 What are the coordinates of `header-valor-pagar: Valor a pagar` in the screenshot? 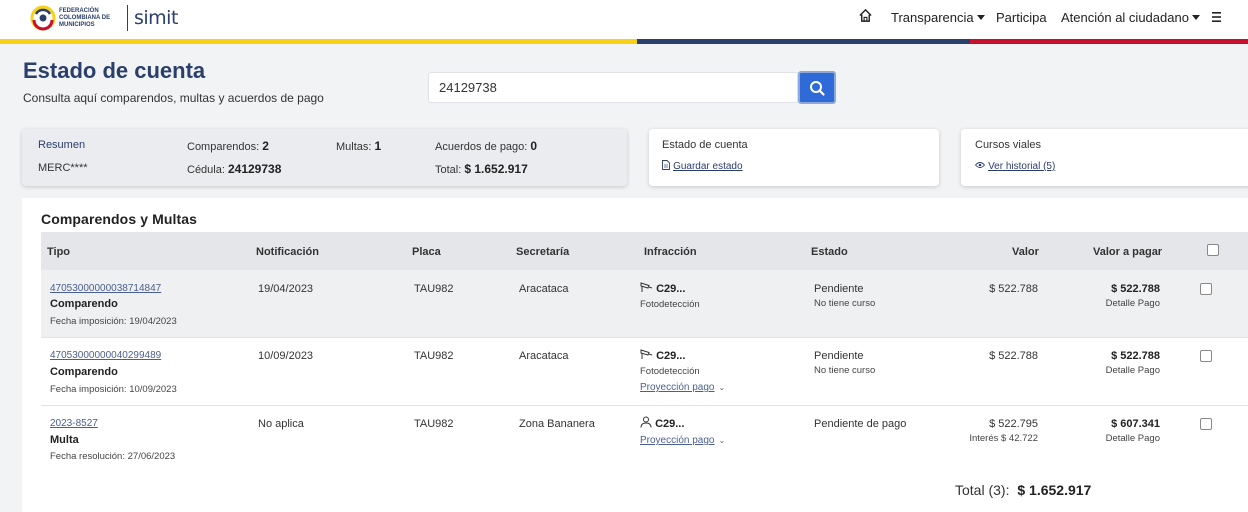 It's located at (1128, 252).